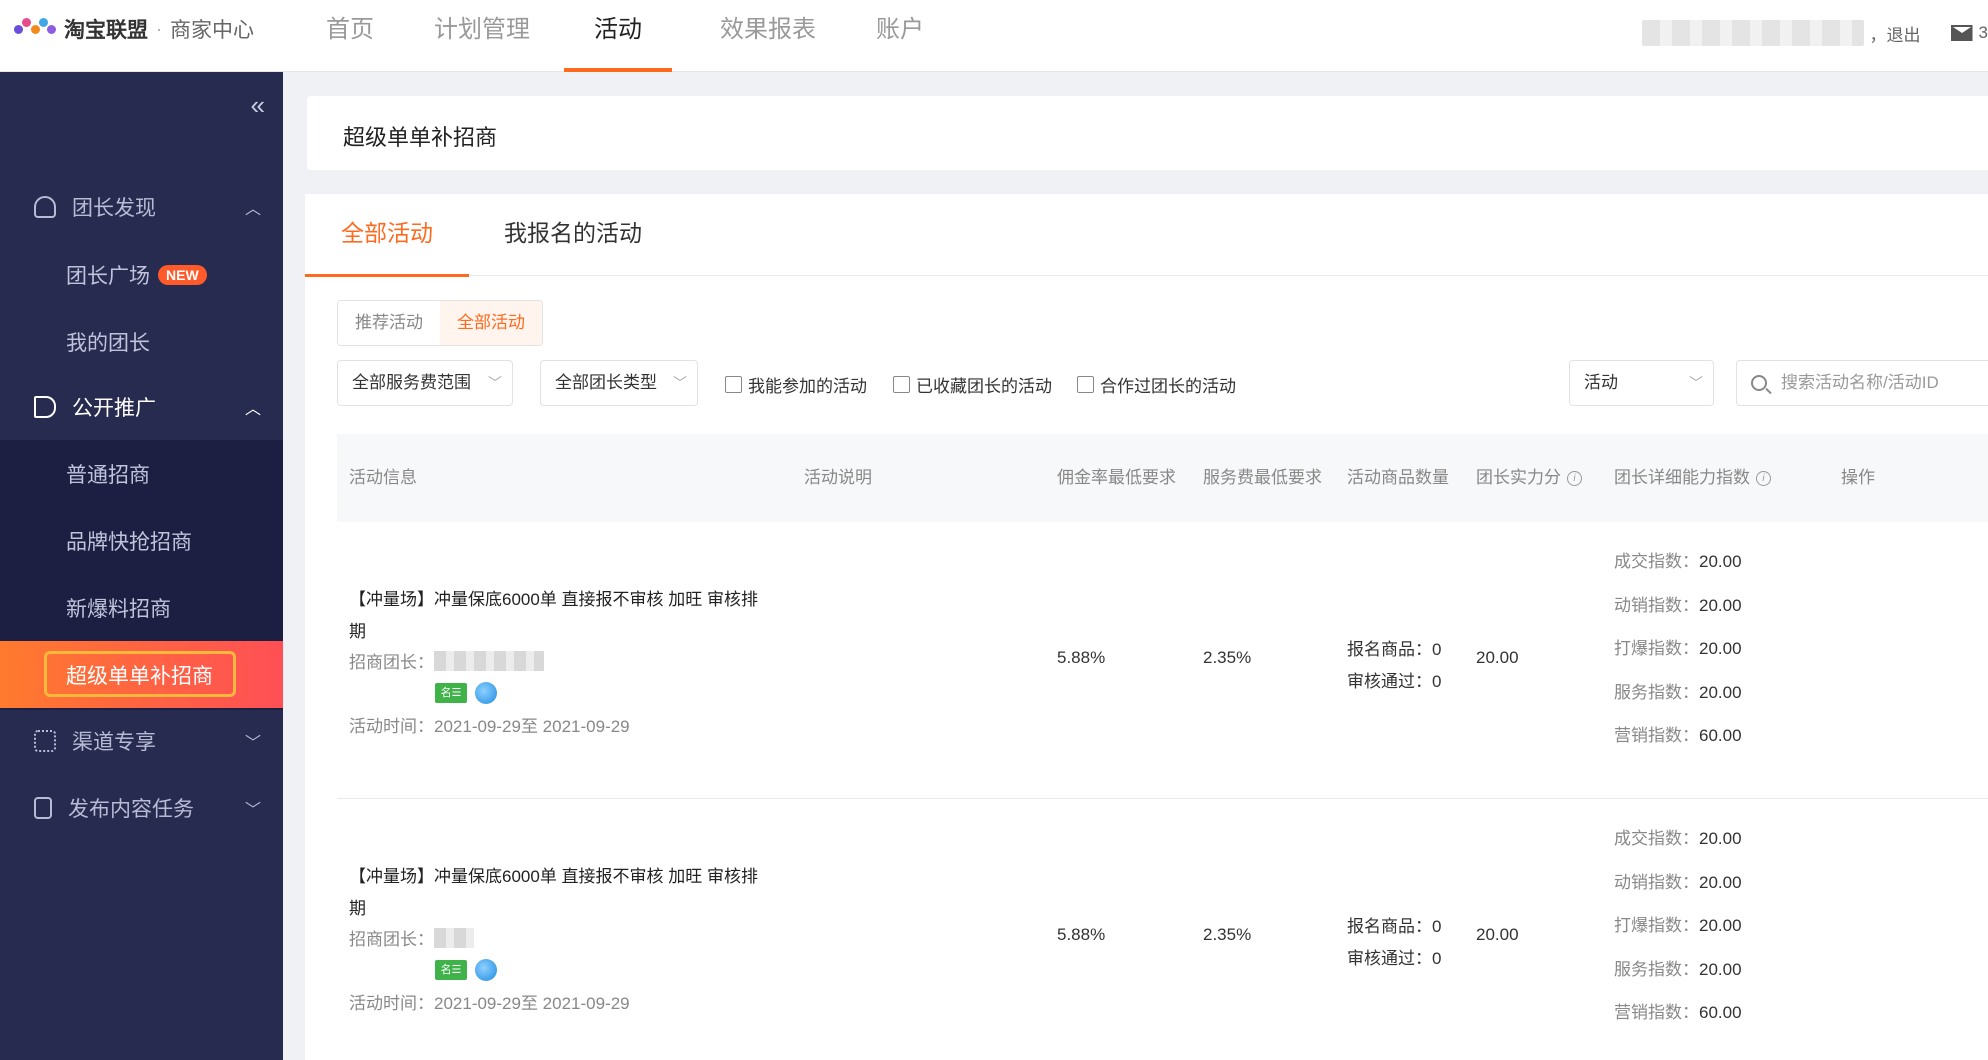  I want to click on sidebar-group-leader-discovery: 团长发现 ︿, so click(141, 207).